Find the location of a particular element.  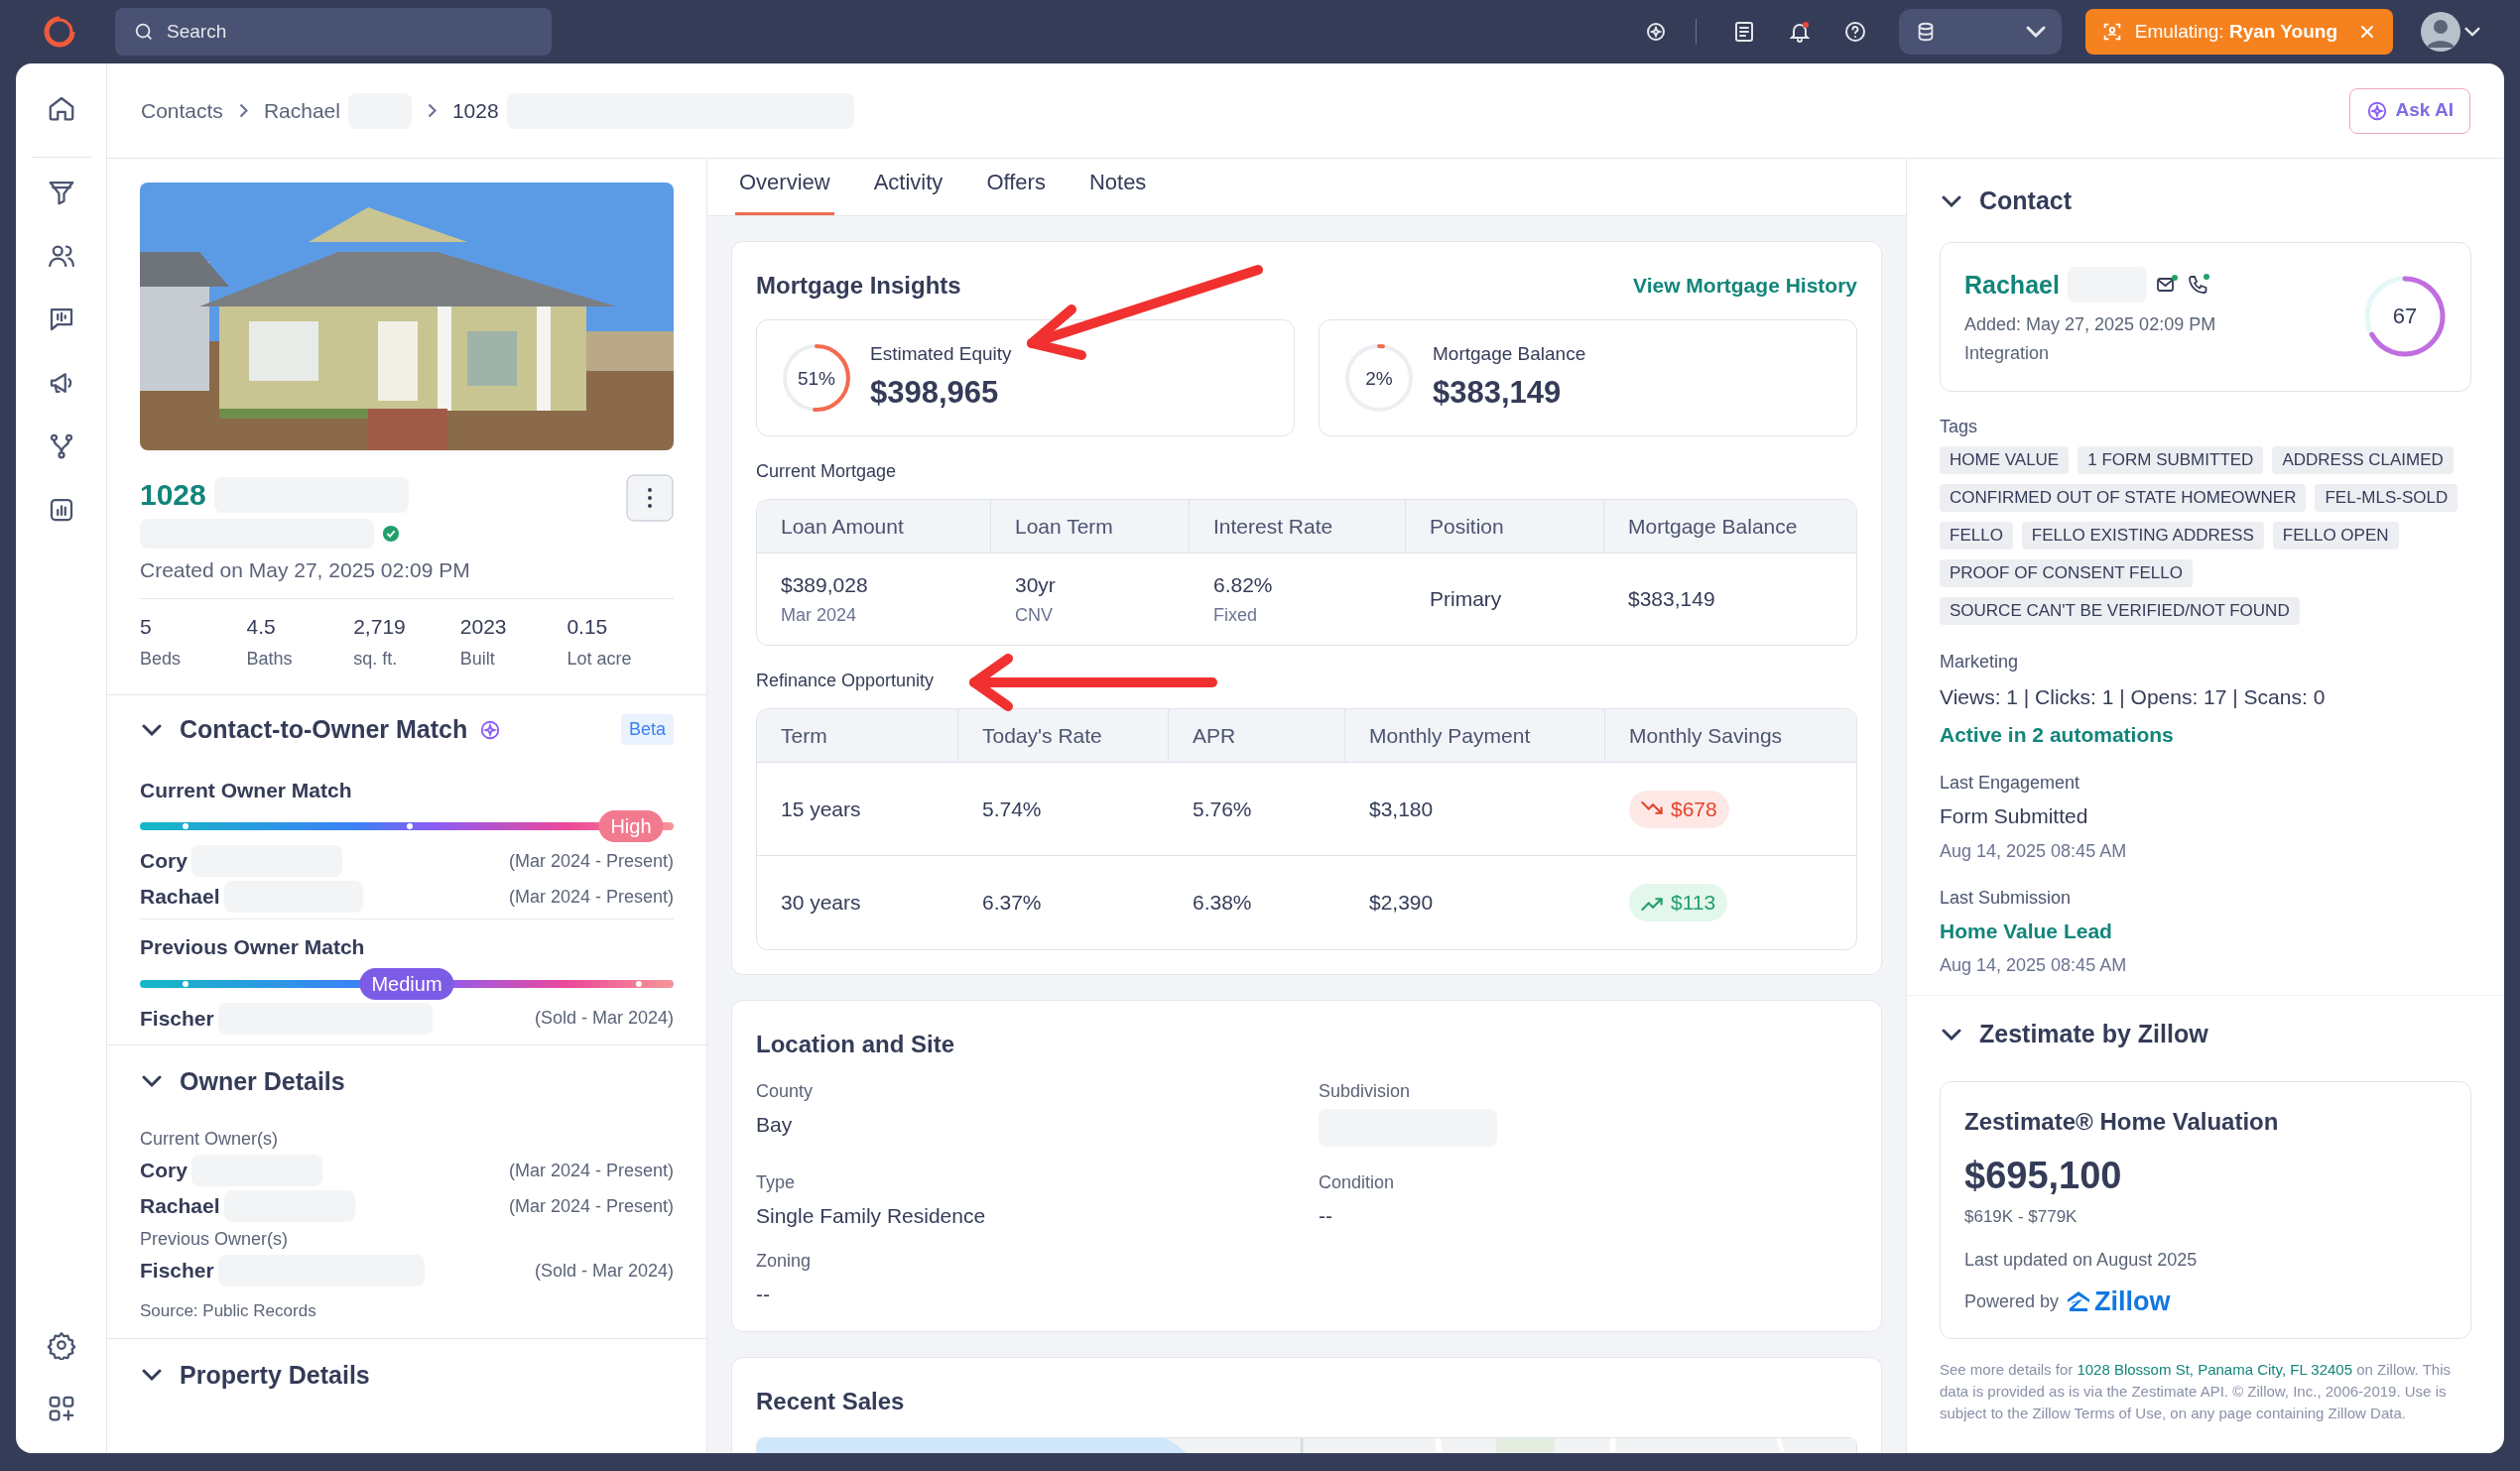

card-title: Zestimate® Home Valuation is located at coordinates (2122, 1122).